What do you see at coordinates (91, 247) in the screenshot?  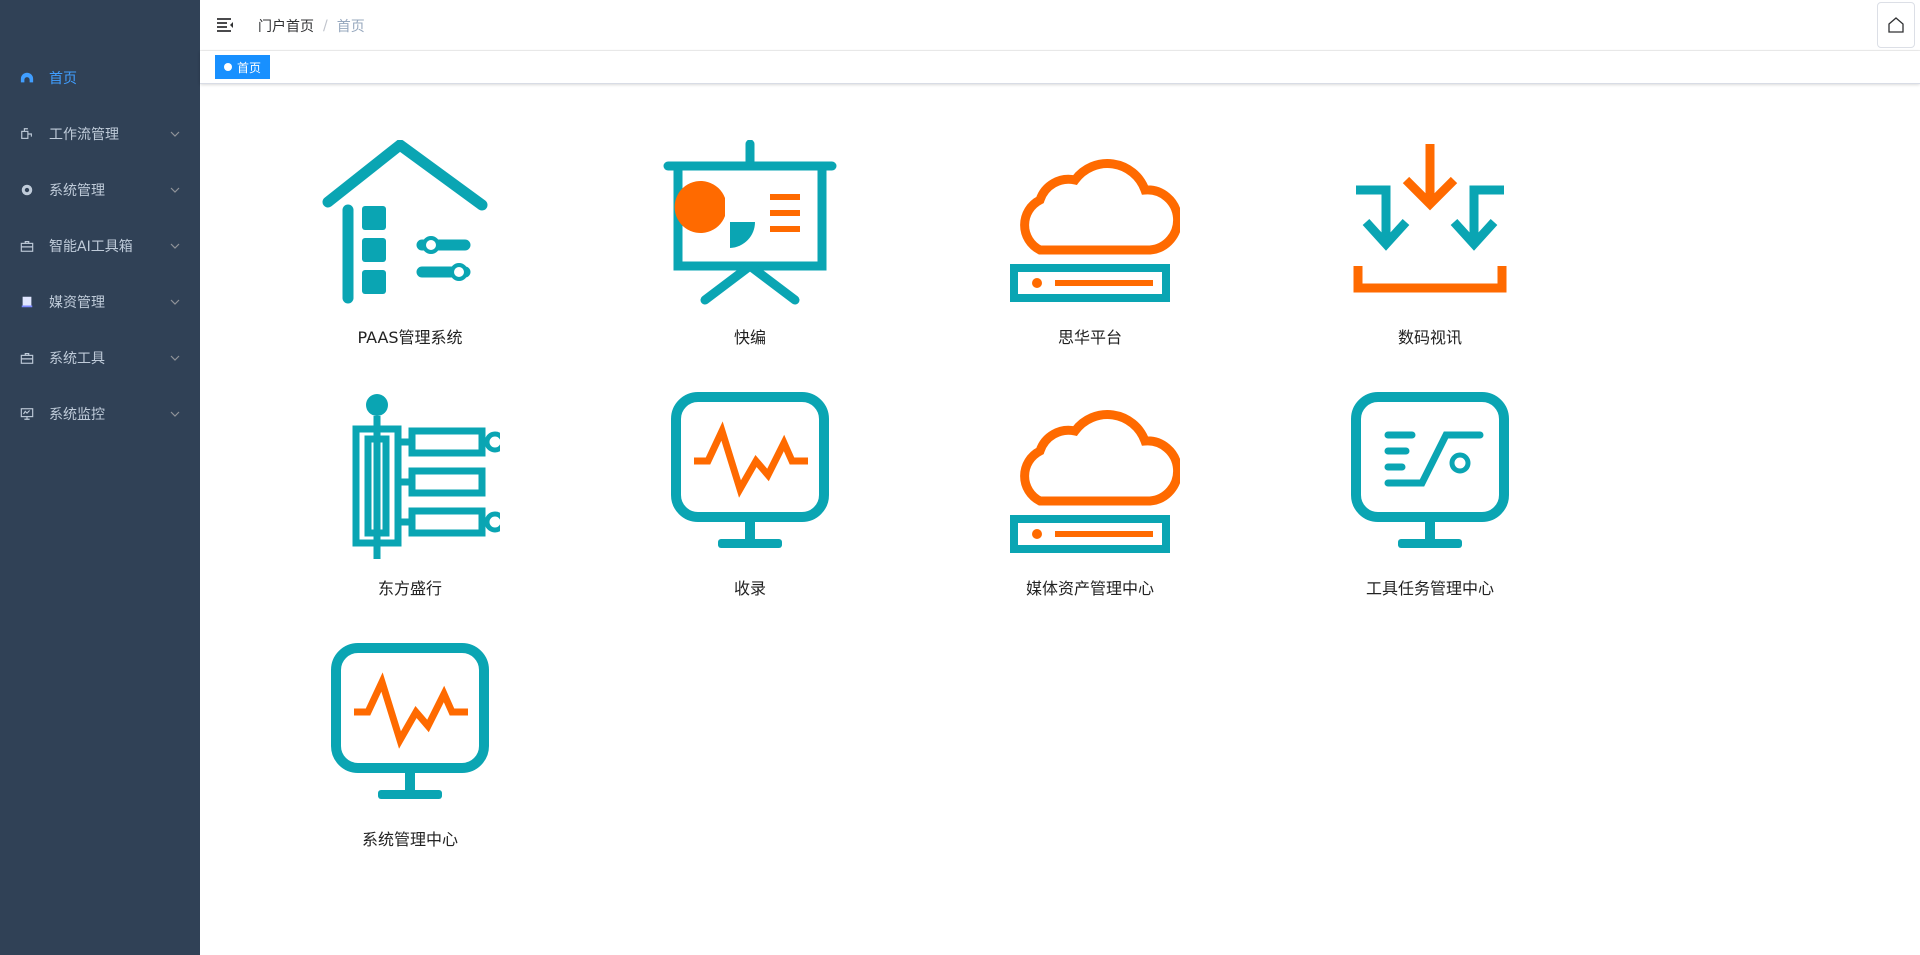 I see `sidebar-item-label: 智能AI工具箱` at bounding box center [91, 247].